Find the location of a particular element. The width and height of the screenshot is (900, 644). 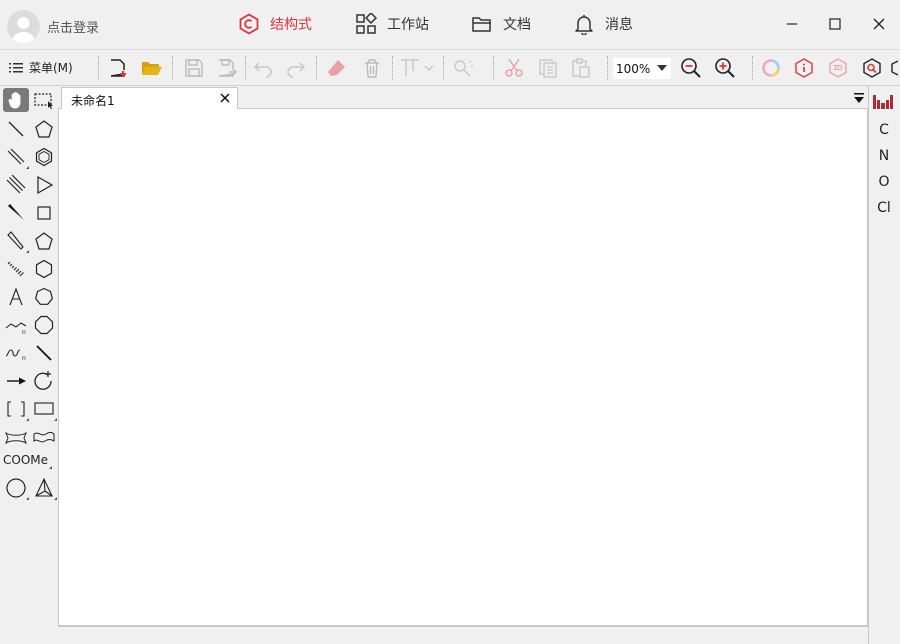

open-file-button is located at coordinates (152, 68).